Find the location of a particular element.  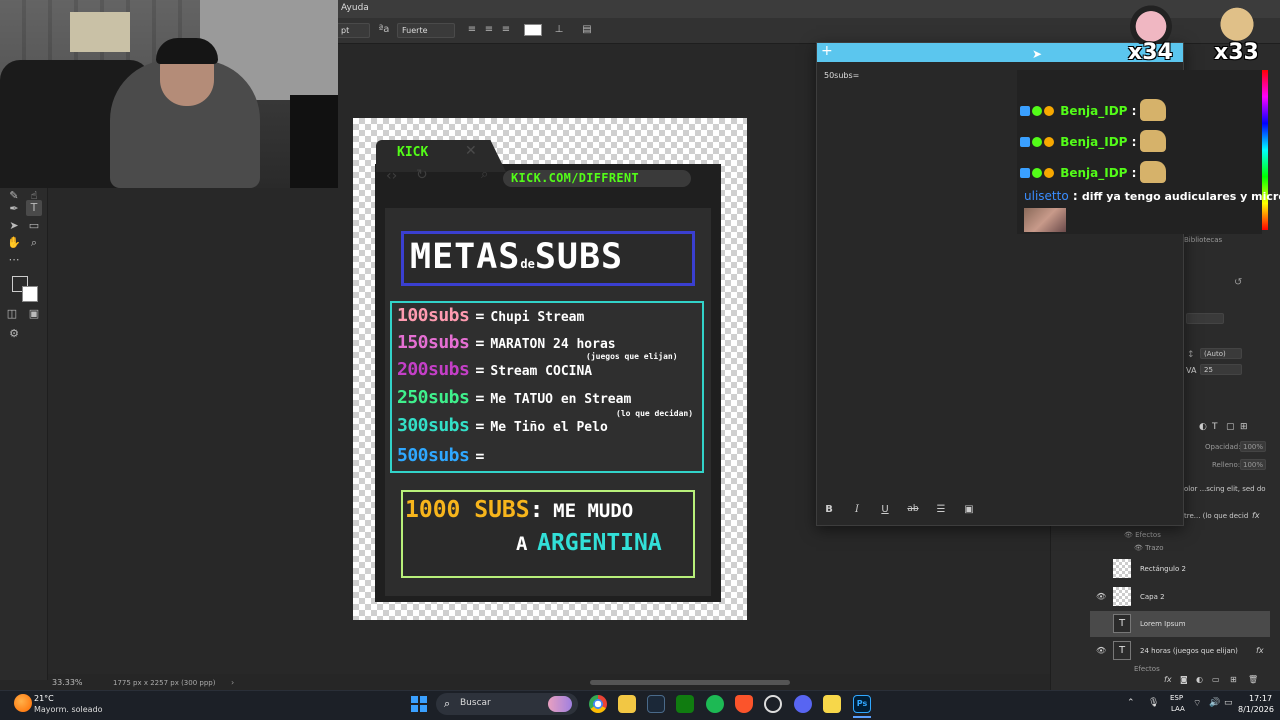

align-center-icon: ≡ is located at coordinates (489, 30).